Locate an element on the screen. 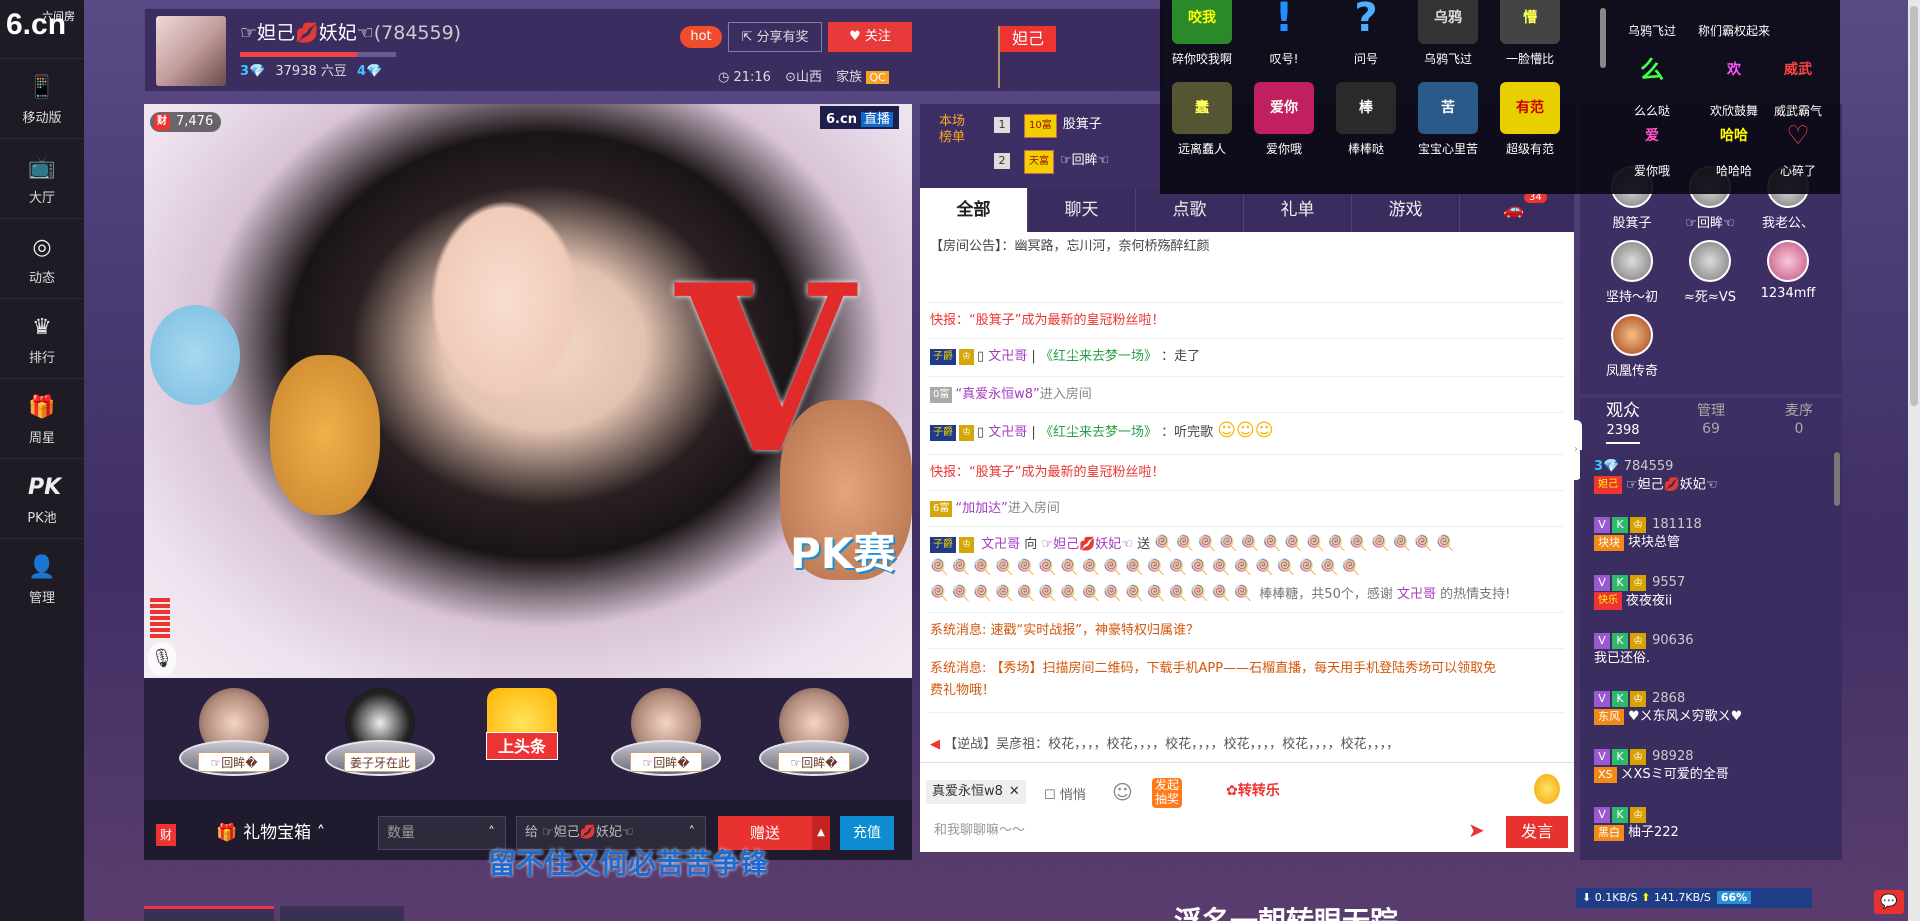 The width and height of the screenshot is (1920, 921). sticker: 爱你 爱你哦 is located at coordinates (1284, 119).